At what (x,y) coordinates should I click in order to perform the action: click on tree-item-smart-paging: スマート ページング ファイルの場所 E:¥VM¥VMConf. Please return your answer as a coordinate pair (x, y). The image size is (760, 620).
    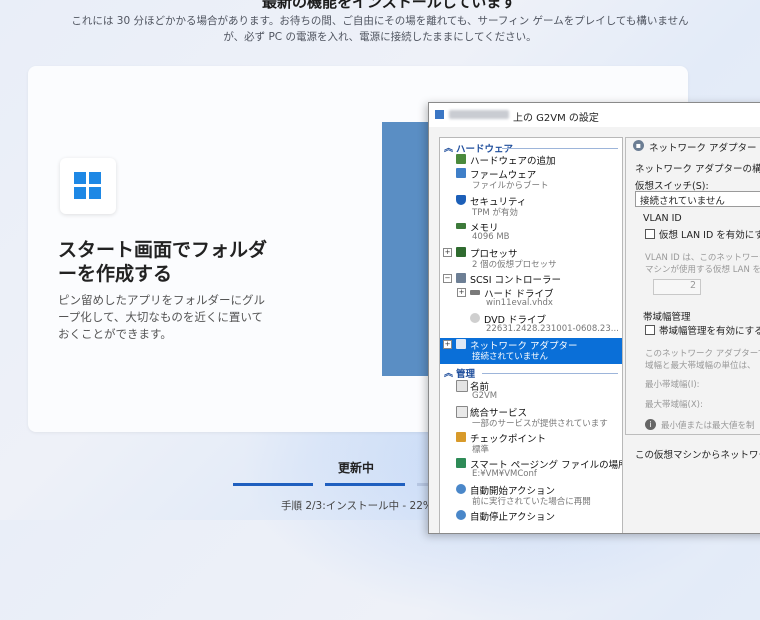
    Looking at the image, I should click on (531, 469).